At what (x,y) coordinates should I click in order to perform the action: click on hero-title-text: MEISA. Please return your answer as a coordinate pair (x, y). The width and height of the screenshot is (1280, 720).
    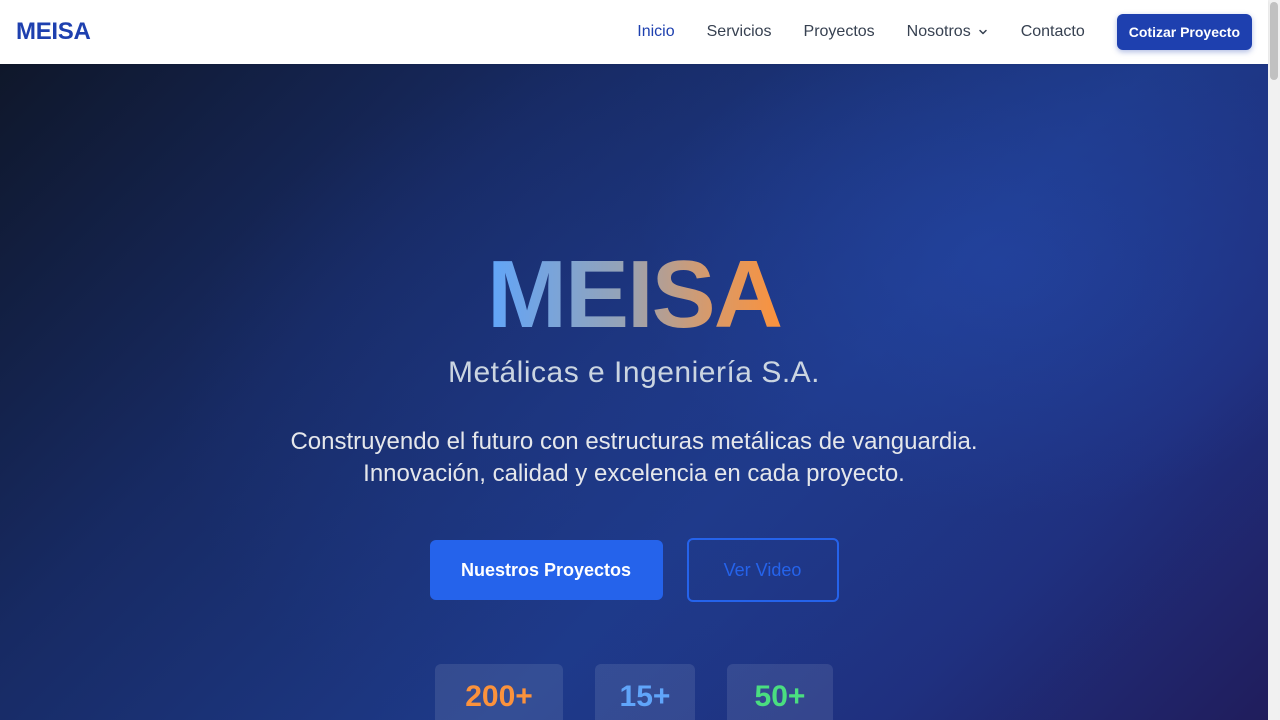
    Looking at the image, I should click on (634, 294).